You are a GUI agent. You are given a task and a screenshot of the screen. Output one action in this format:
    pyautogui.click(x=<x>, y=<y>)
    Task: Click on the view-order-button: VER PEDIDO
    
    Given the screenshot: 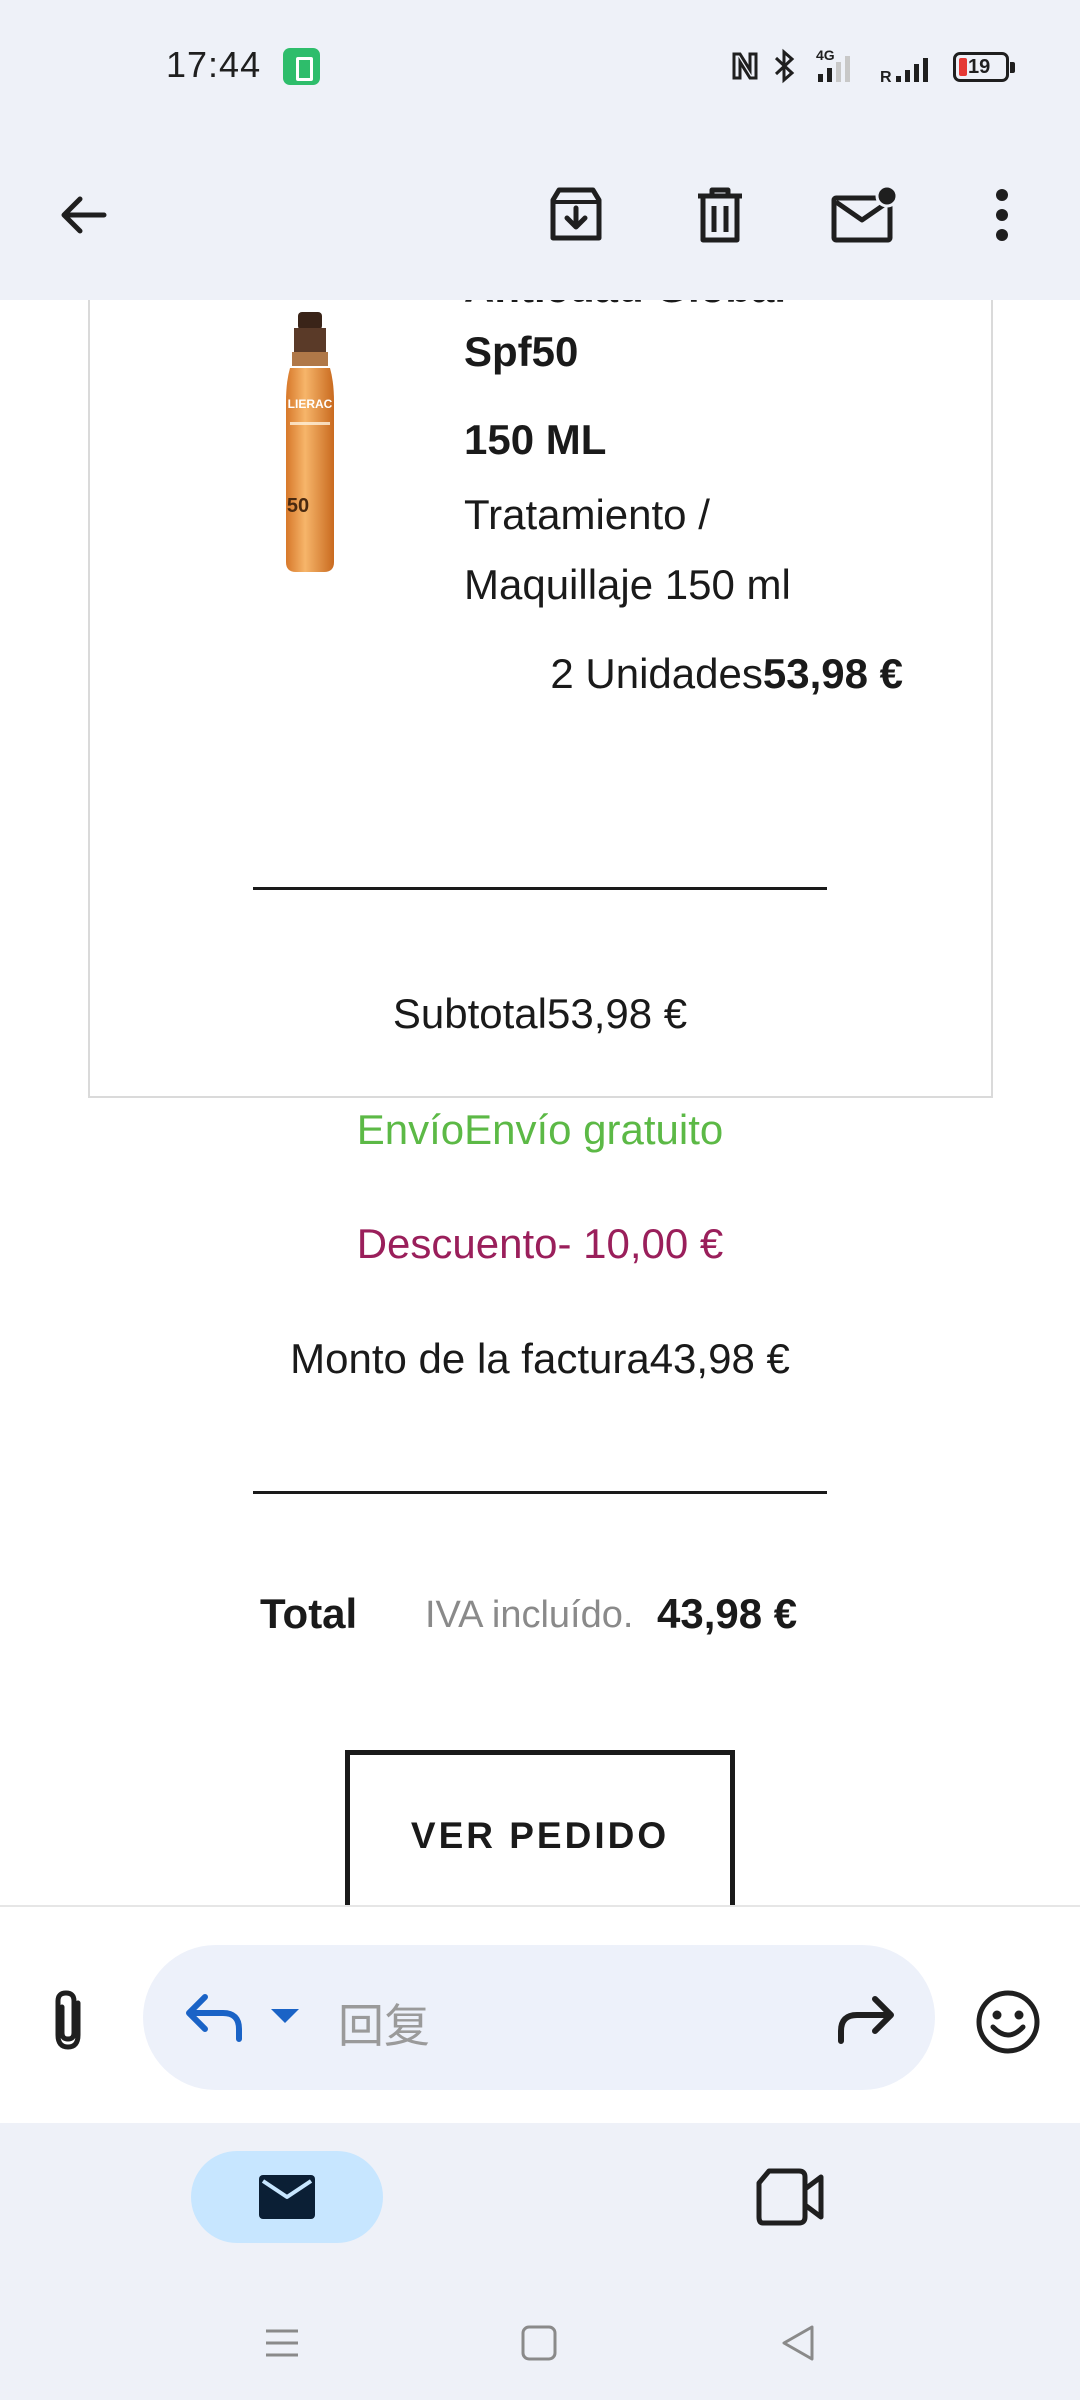 What is the action you would take?
    pyautogui.click(x=540, y=1827)
    